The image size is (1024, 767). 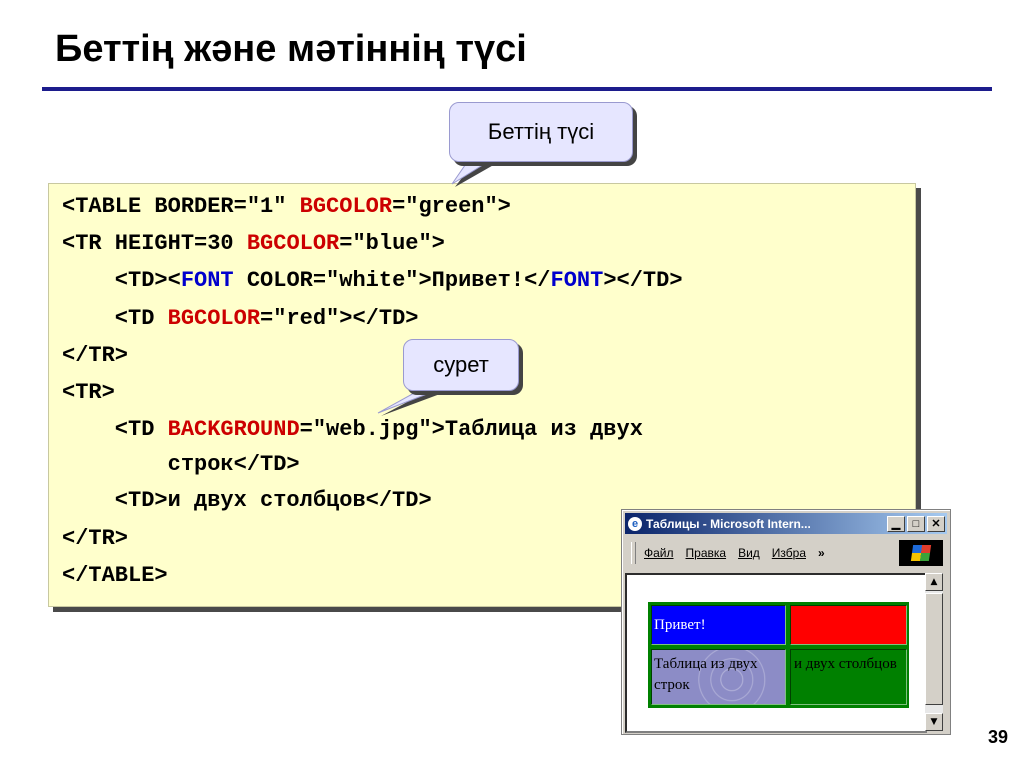 What do you see at coordinates (451, 206) in the screenshot?
I see `code-text: ="green">` at bounding box center [451, 206].